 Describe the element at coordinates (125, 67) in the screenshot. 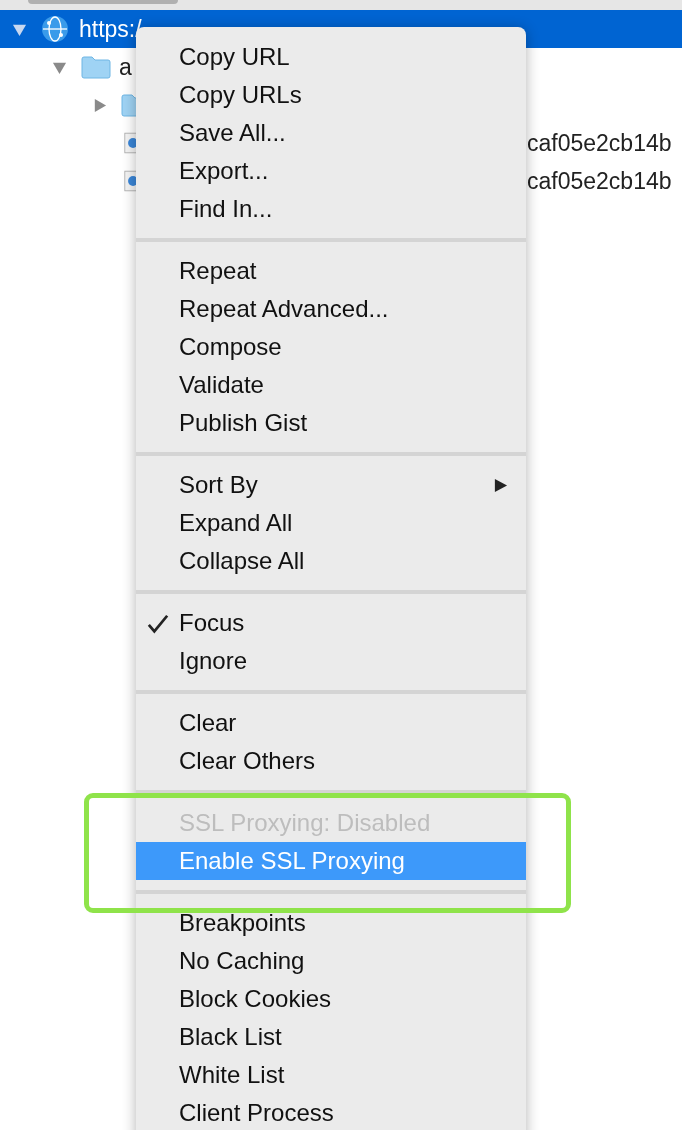

I see `tree-label: a` at that location.